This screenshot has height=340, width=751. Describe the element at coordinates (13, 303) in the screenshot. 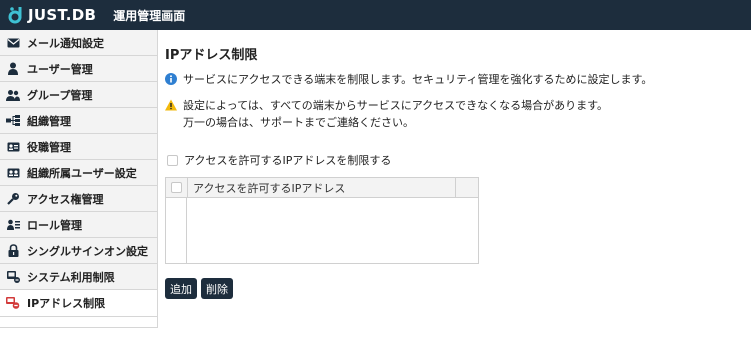

I see `ip-restrict-icon` at that location.